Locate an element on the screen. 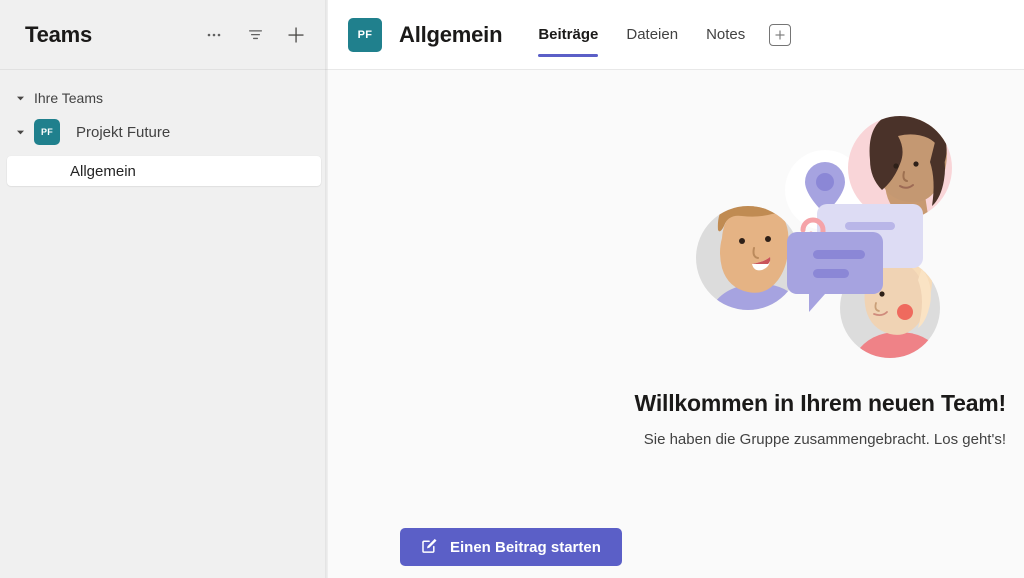 This screenshot has width=1024, height=578. tab-dateien: Dateien is located at coordinates (652, 35).